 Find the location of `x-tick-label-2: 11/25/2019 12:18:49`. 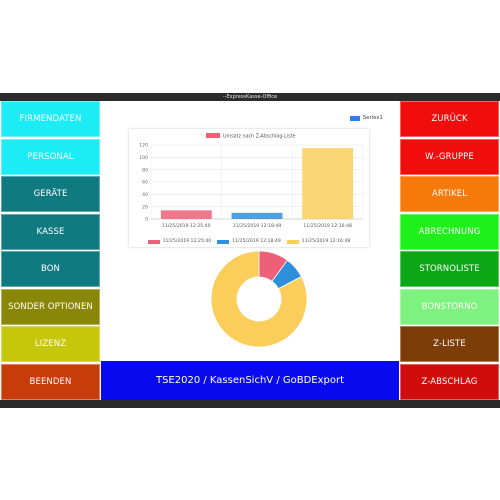

x-tick-label-2: 11/25/2019 12:18:49 is located at coordinates (257, 226).